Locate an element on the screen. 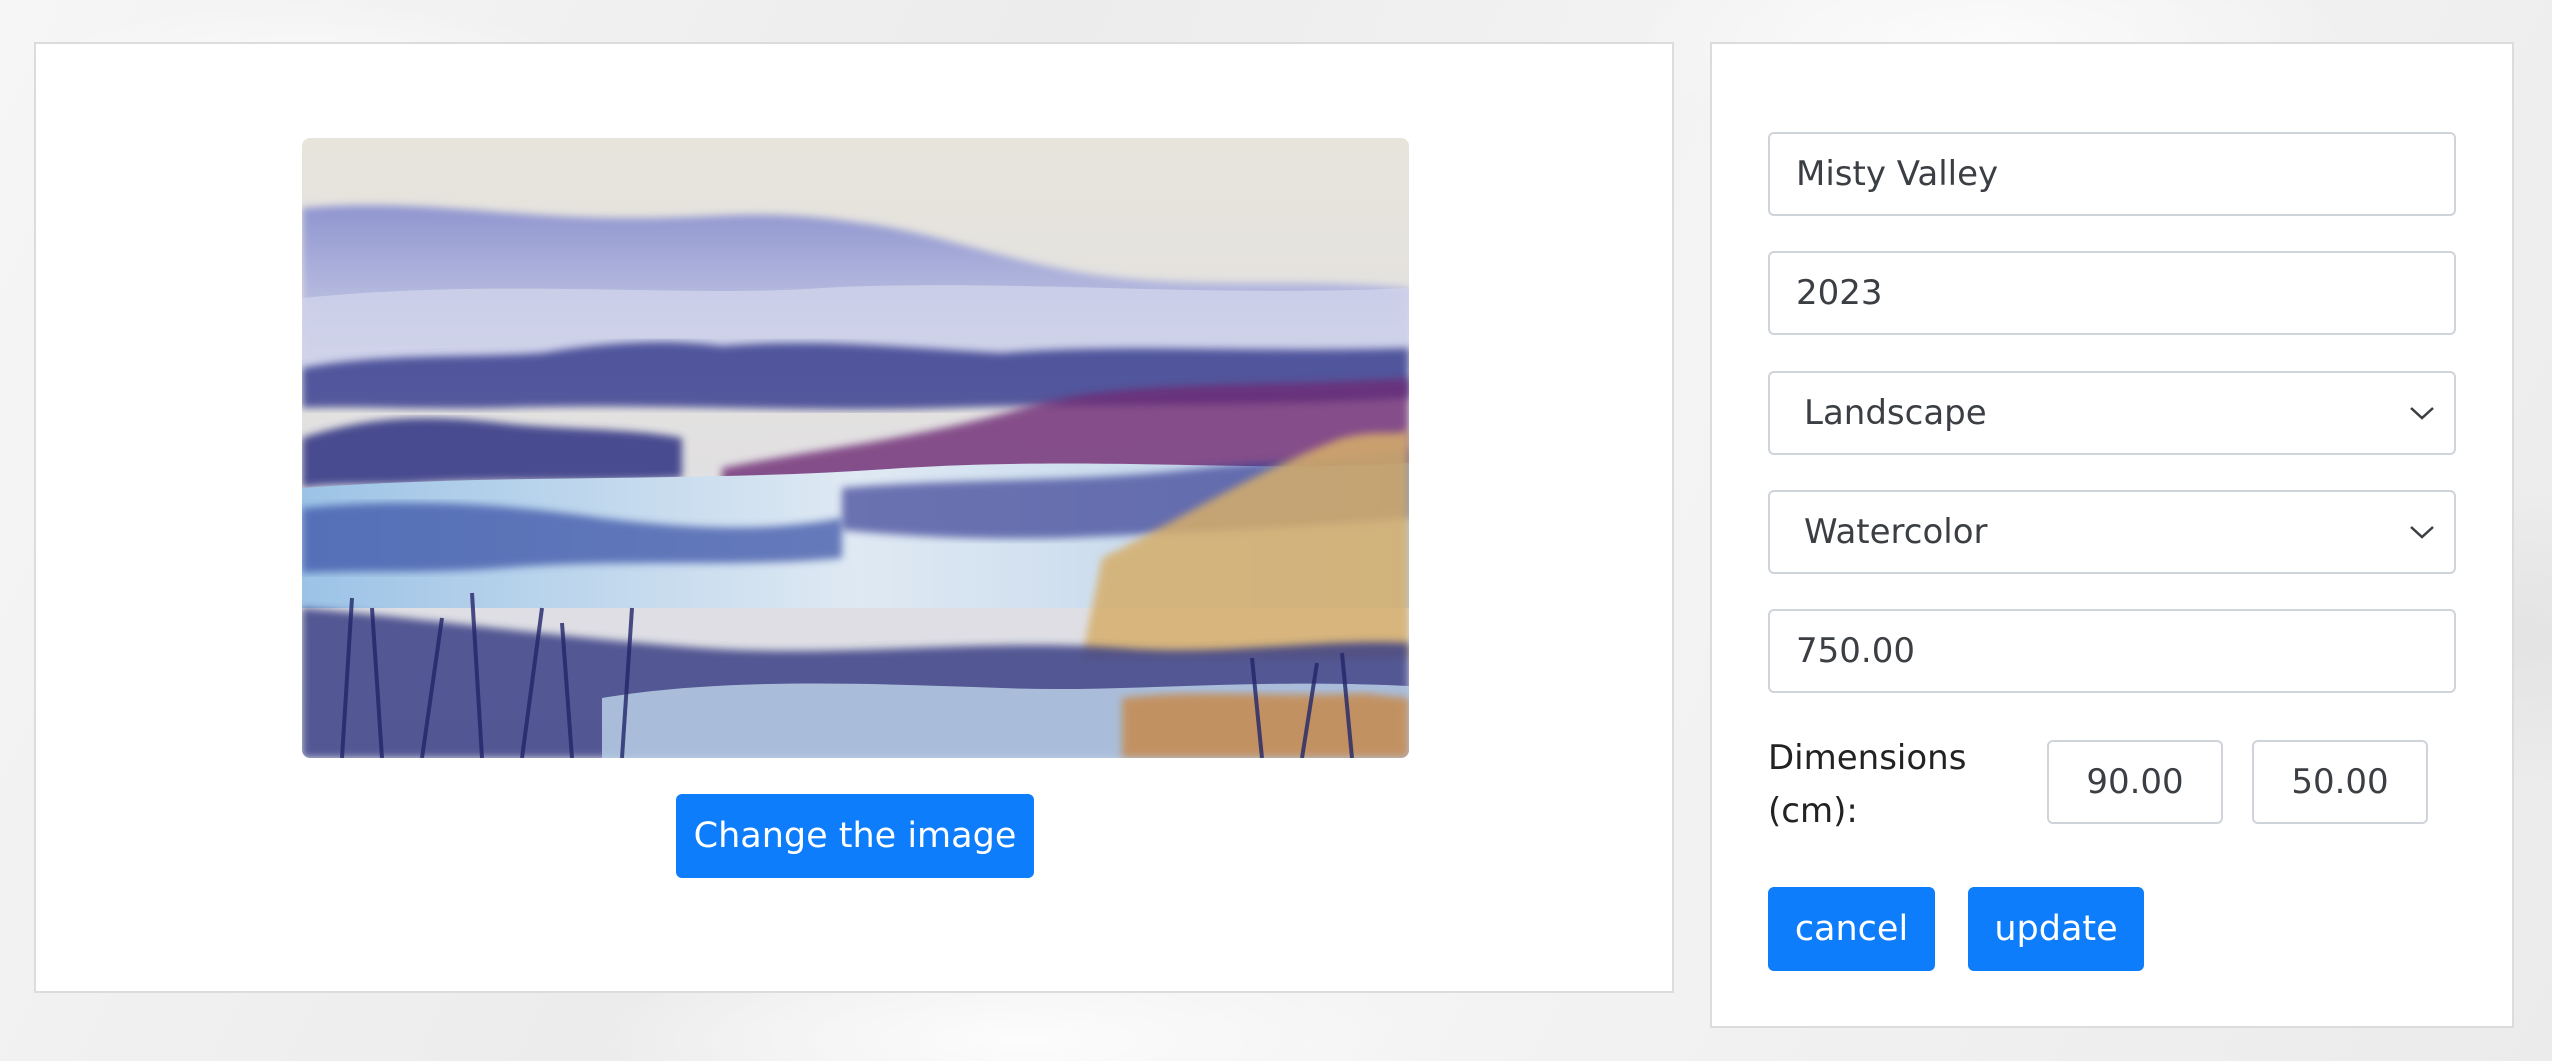  title-input-value: Misty Valley is located at coordinates (1897, 174).